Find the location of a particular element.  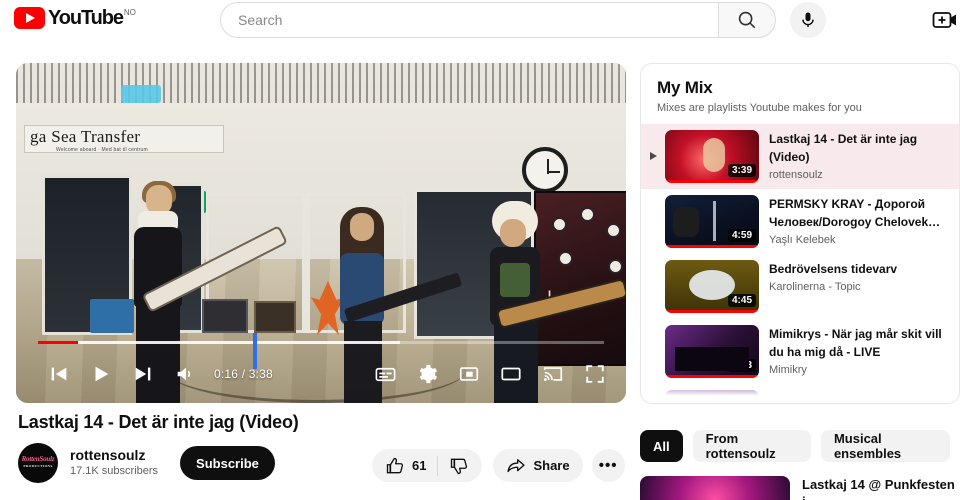

share-label: Share is located at coordinates (551, 465).